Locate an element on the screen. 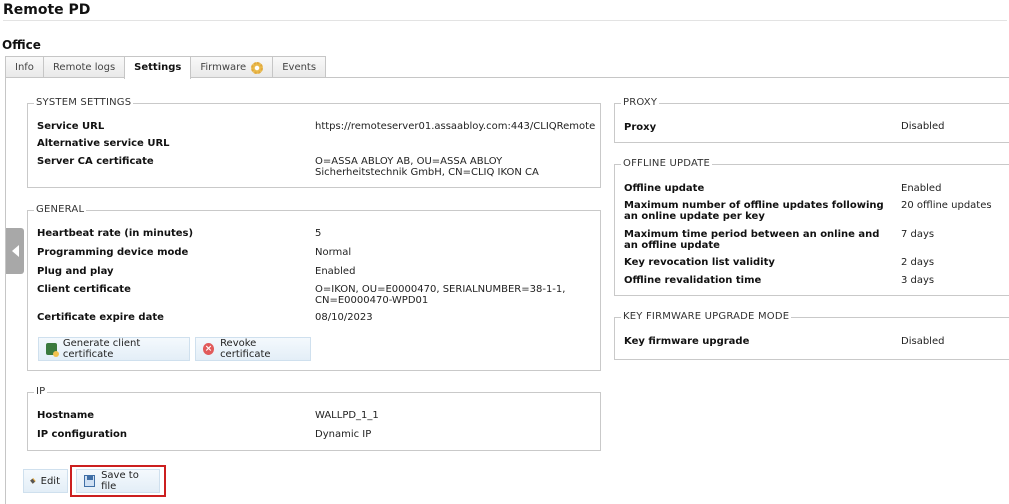 The image size is (1009, 504). ip-config-label: IP configuration is located at coordinates (82, 434).